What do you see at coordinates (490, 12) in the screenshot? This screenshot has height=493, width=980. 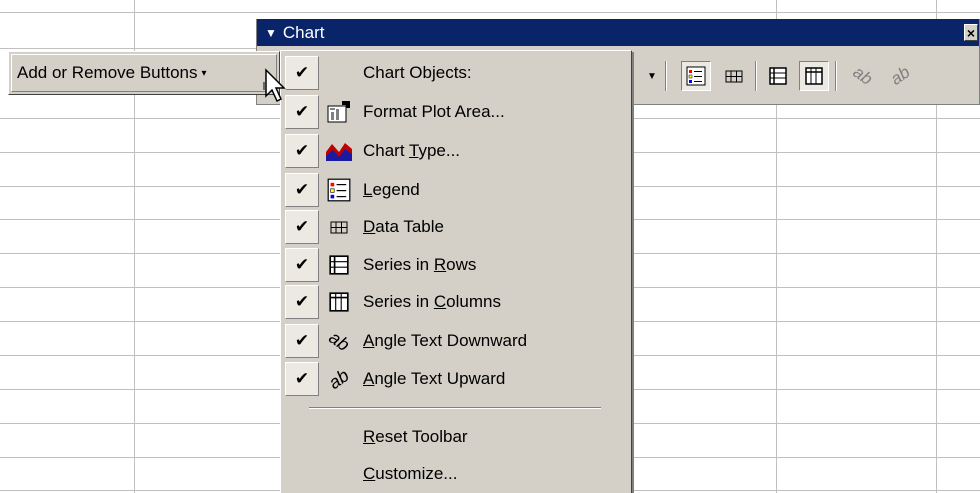 I see `grid-line` at bounding box center [490, 12].